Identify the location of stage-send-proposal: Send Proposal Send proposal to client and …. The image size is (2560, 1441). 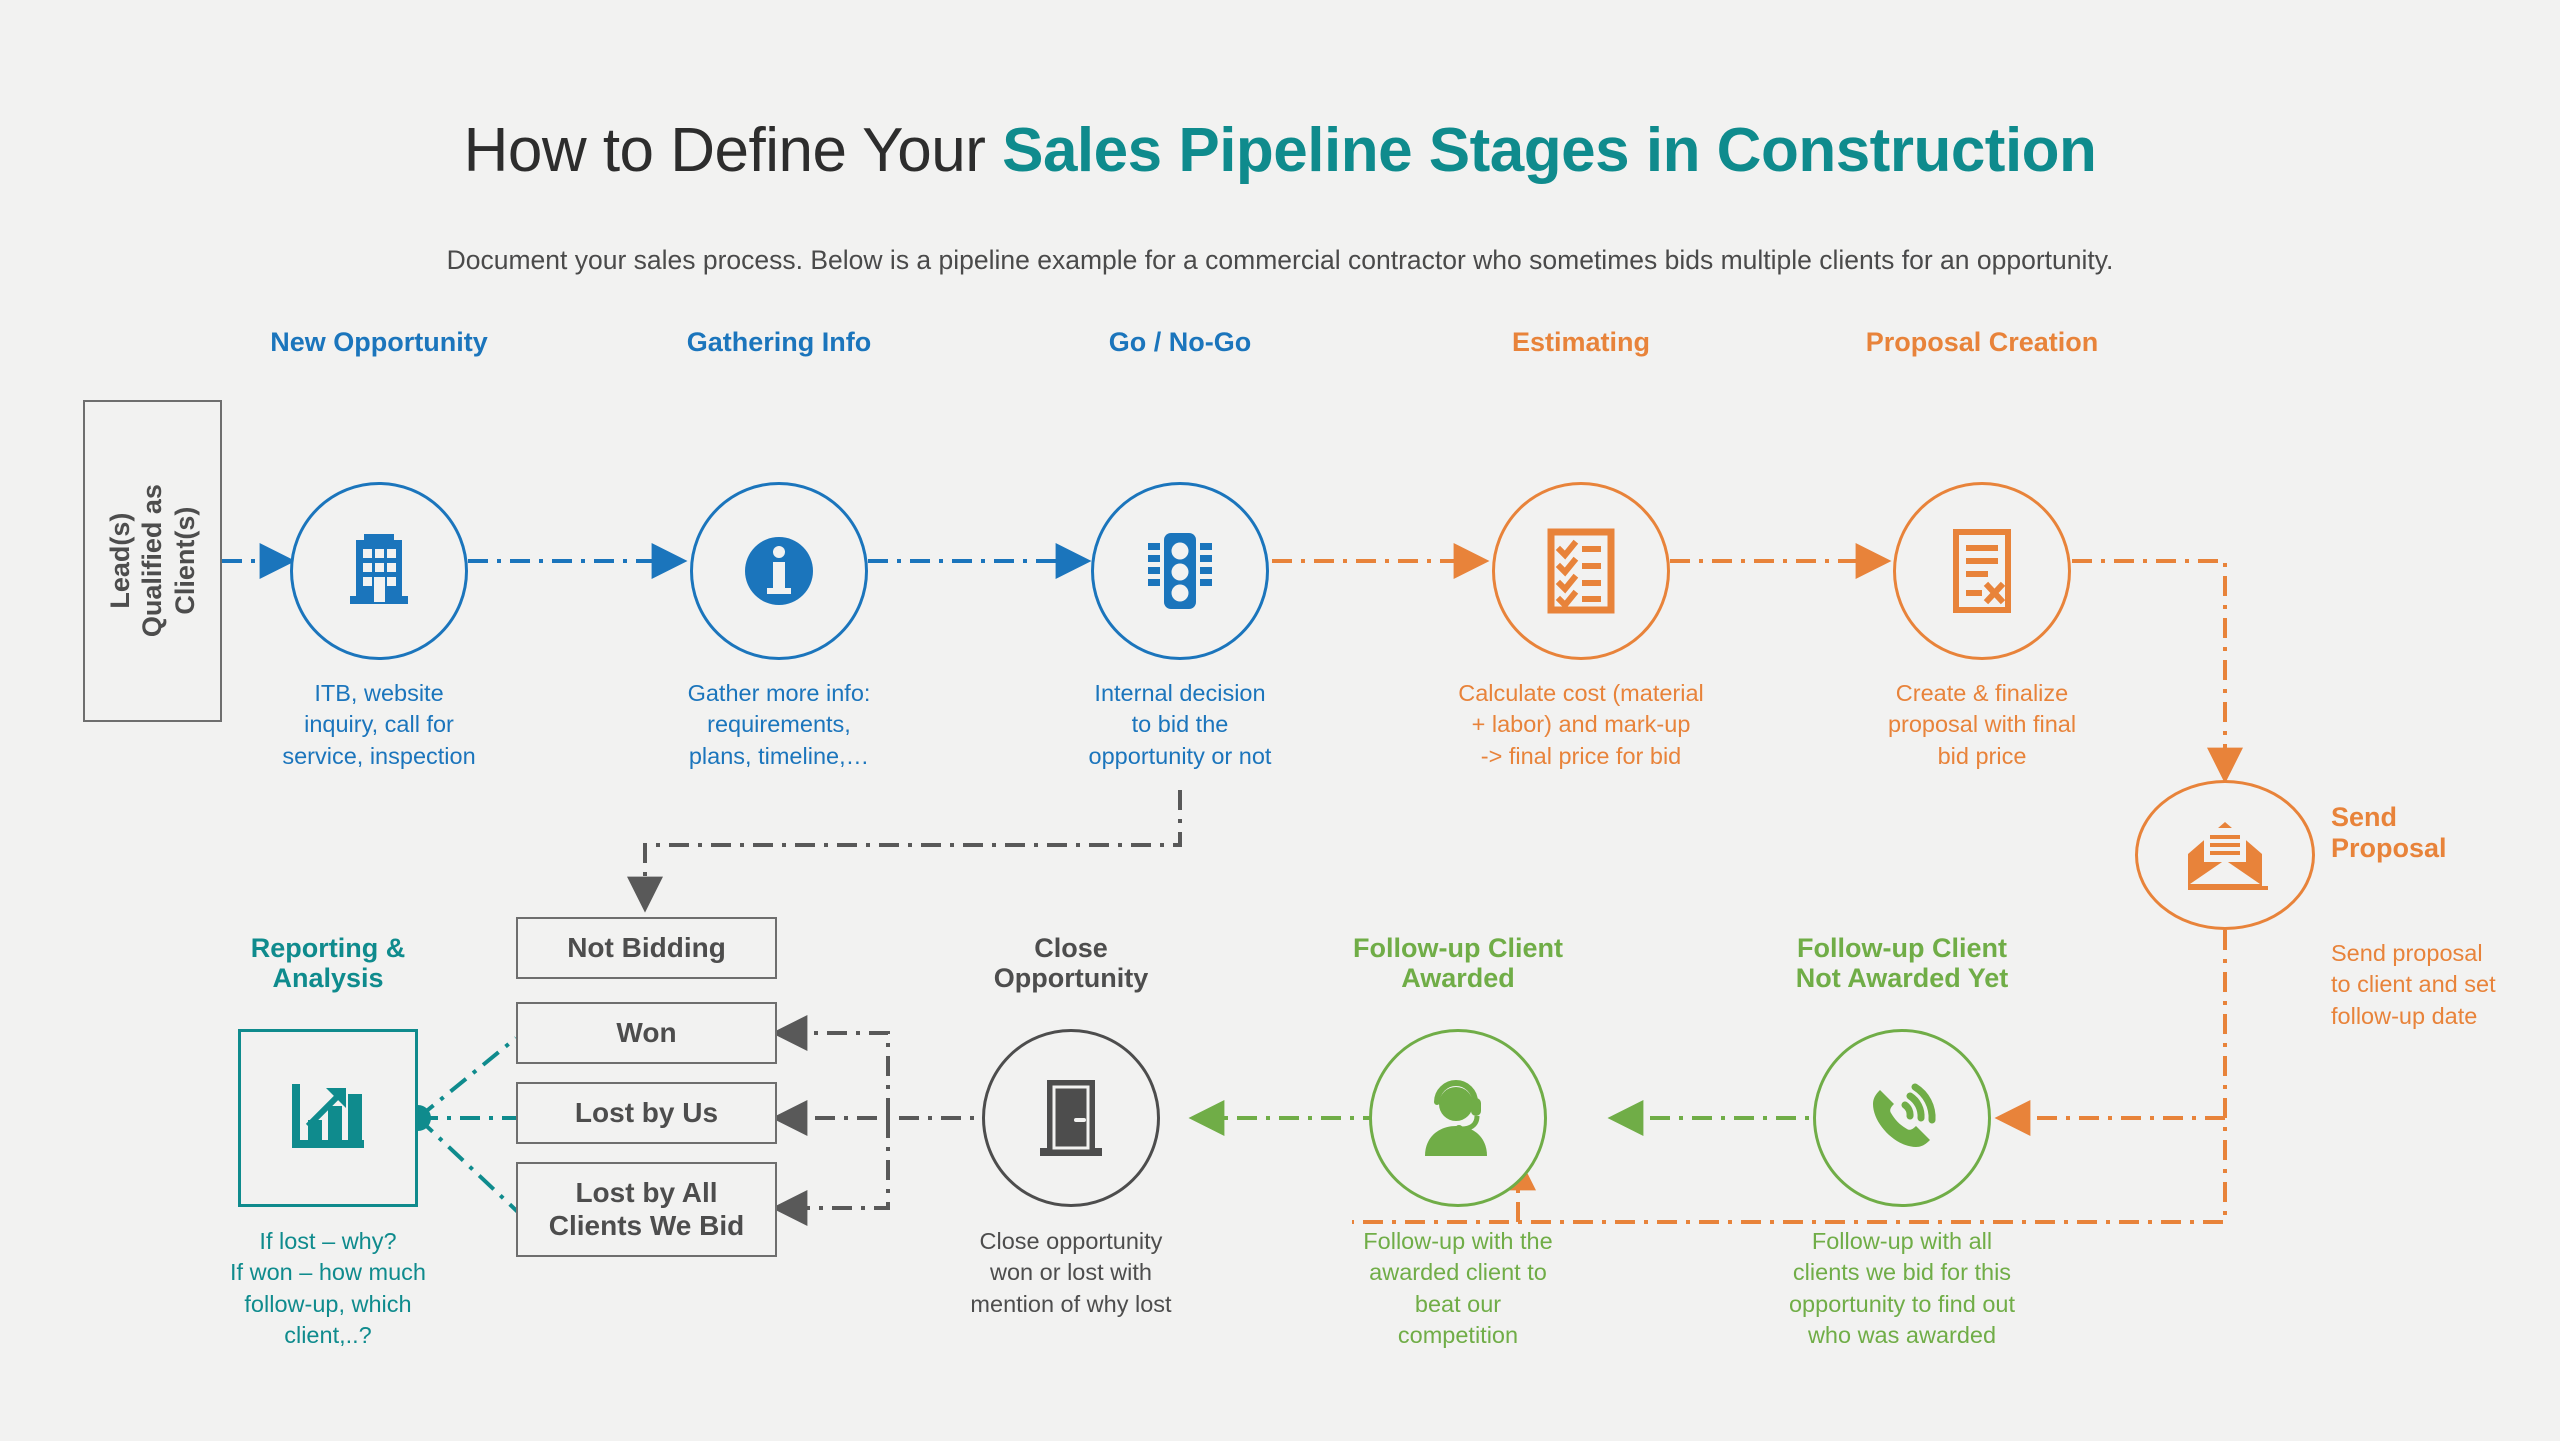
(2315, 904).